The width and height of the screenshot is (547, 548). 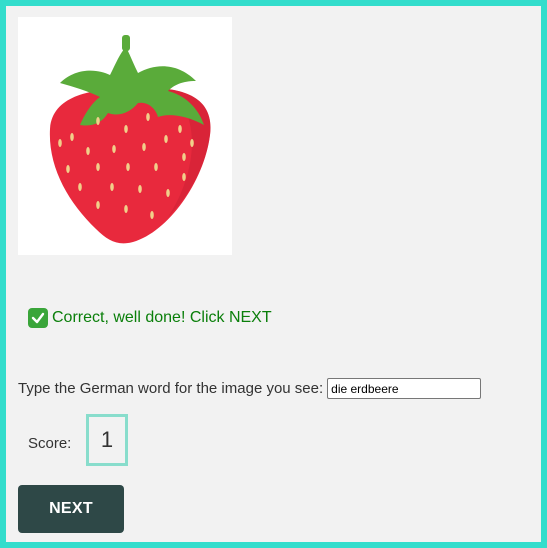 What do you see at coordinates (162, 317) in the screenshot?
I see `feedback-text: Correct, well done! Click NEXT` at bounding box center [162, 317].